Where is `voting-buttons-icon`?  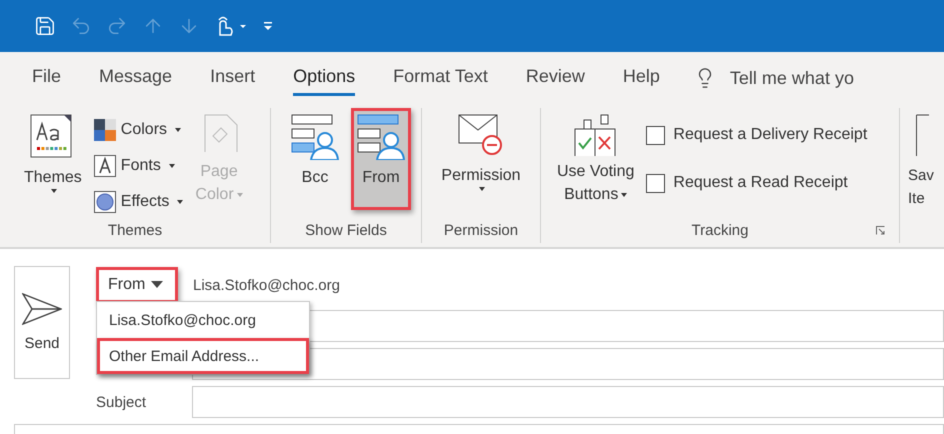
voting-buttons-icon is located at coordinates (596, 135).